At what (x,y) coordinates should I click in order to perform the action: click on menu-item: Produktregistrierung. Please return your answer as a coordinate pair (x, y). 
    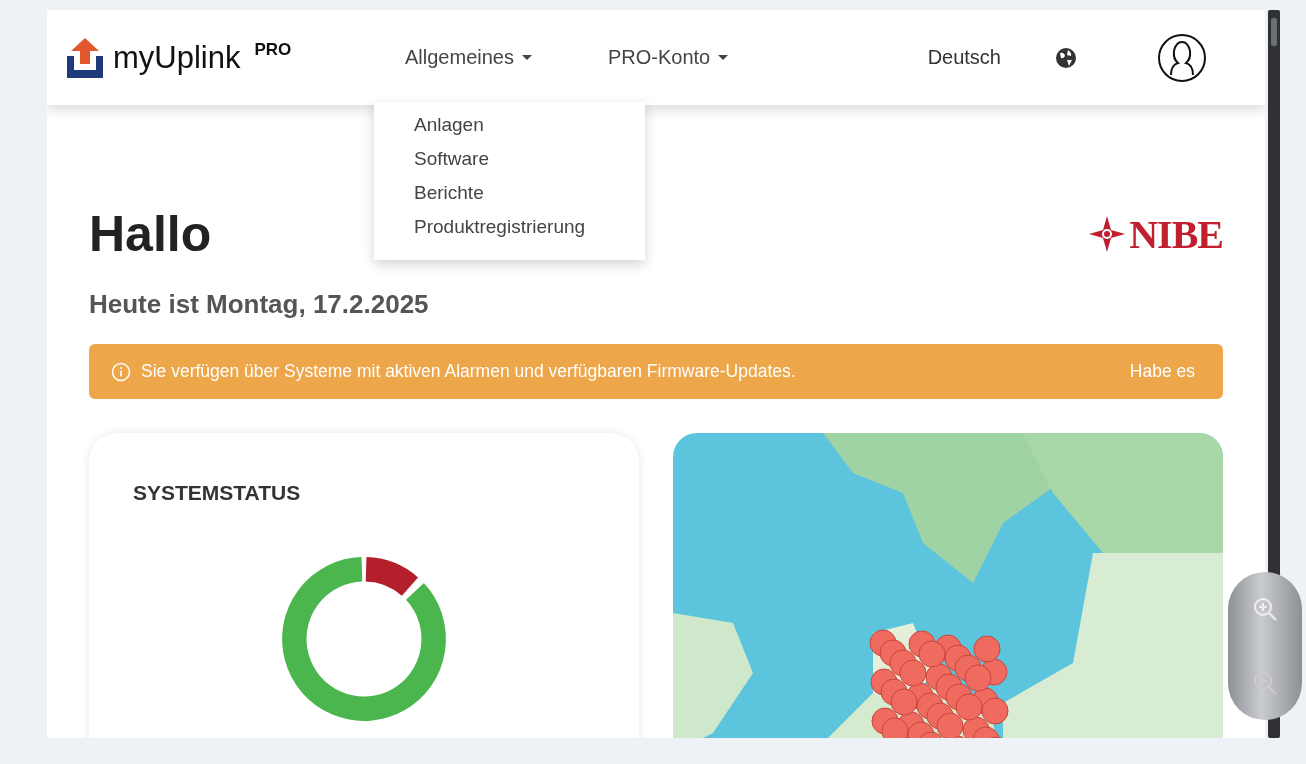
    Looking at the image, I should click on (509, 229).